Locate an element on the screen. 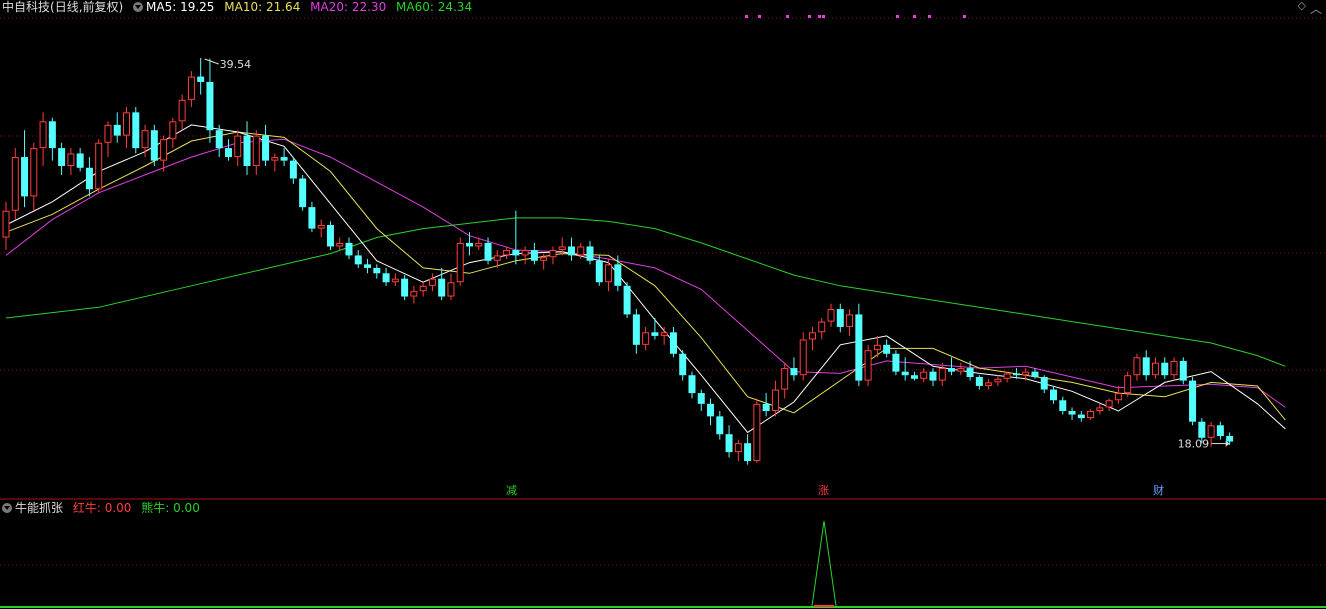  diamond-icon: ◇ is located at coordinates (1302, 6).